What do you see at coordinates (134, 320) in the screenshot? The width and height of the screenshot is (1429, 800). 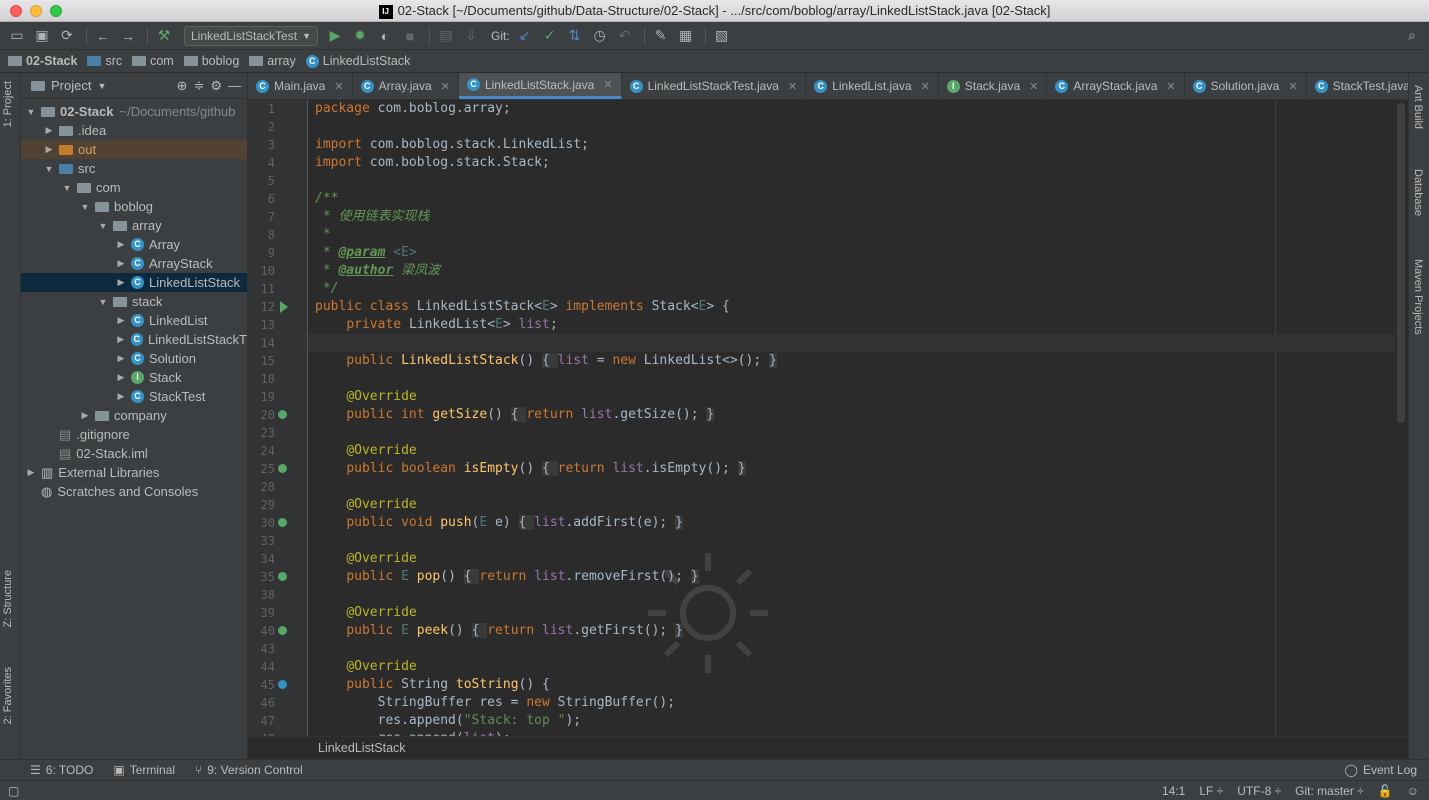 I see `tree-item: ▶ C LinkedList` at bounding box center [134, 320].